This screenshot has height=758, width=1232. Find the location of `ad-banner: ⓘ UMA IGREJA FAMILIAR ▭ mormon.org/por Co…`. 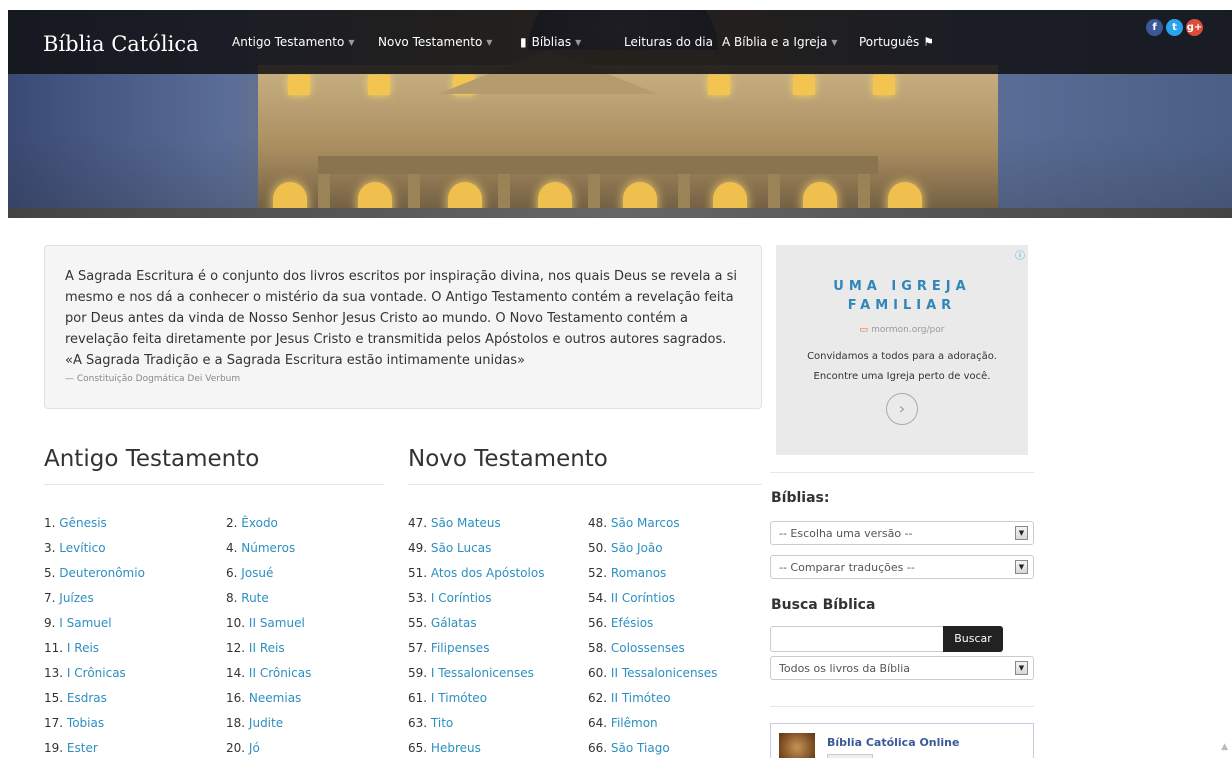

ad-banner: ⓘ UMA IGREJA FAMILIAR ▭ mormon.org/por Co… is located at coordinates (902, 350).